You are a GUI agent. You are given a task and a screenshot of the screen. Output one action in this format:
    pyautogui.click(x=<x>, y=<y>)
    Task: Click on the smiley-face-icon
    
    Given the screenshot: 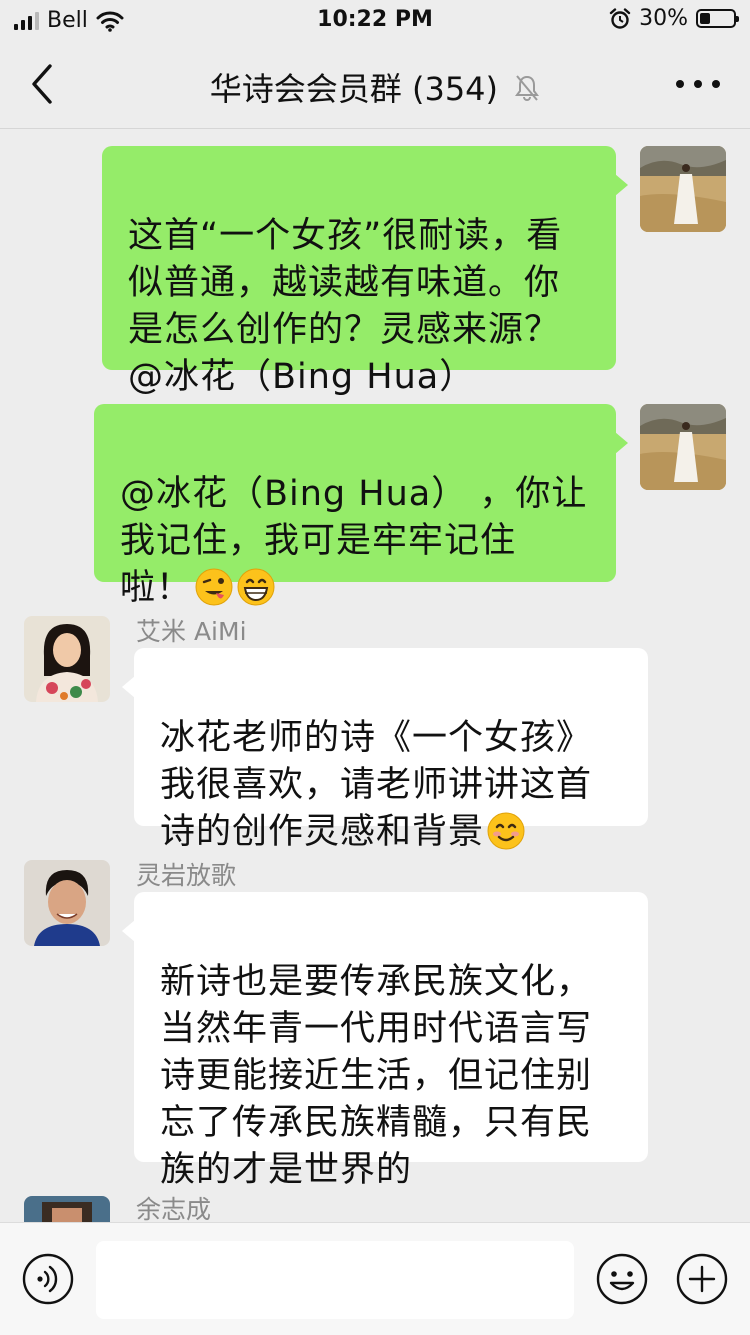 What is the action you would take?
    pyautogui.click(x=622, y=1279)
    